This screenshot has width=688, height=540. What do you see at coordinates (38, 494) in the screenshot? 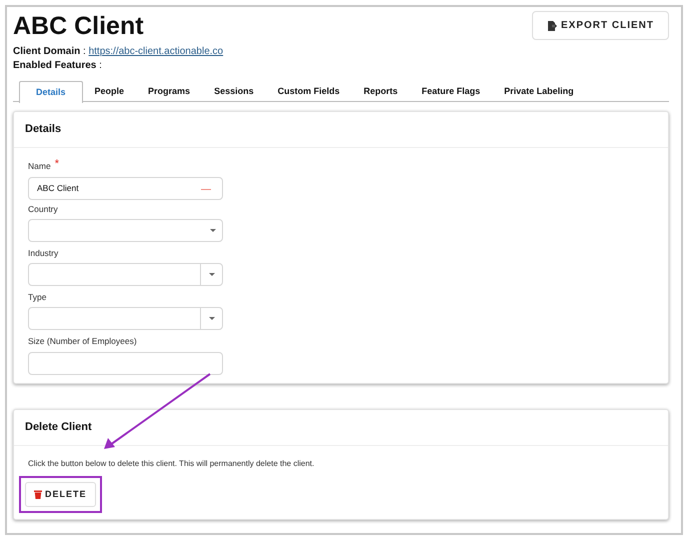
I see `trash-icon` at bounding box center [38, 494].